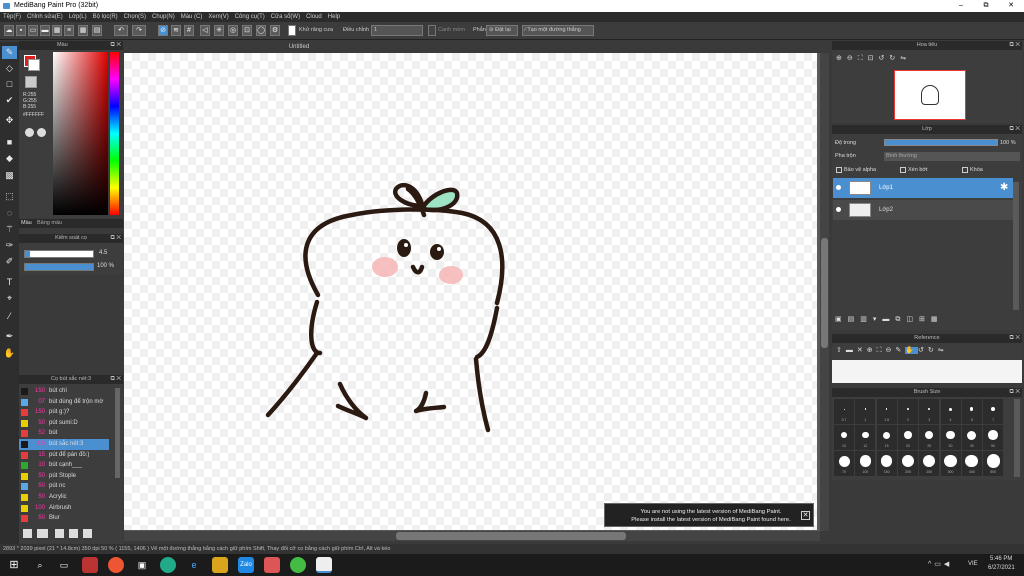 The width and height of the screenshot is (1024, 576). What do you see at coordinates (90, 565) in the screenshot?
I see `app-red-icon` at bounding box center [90, 565].